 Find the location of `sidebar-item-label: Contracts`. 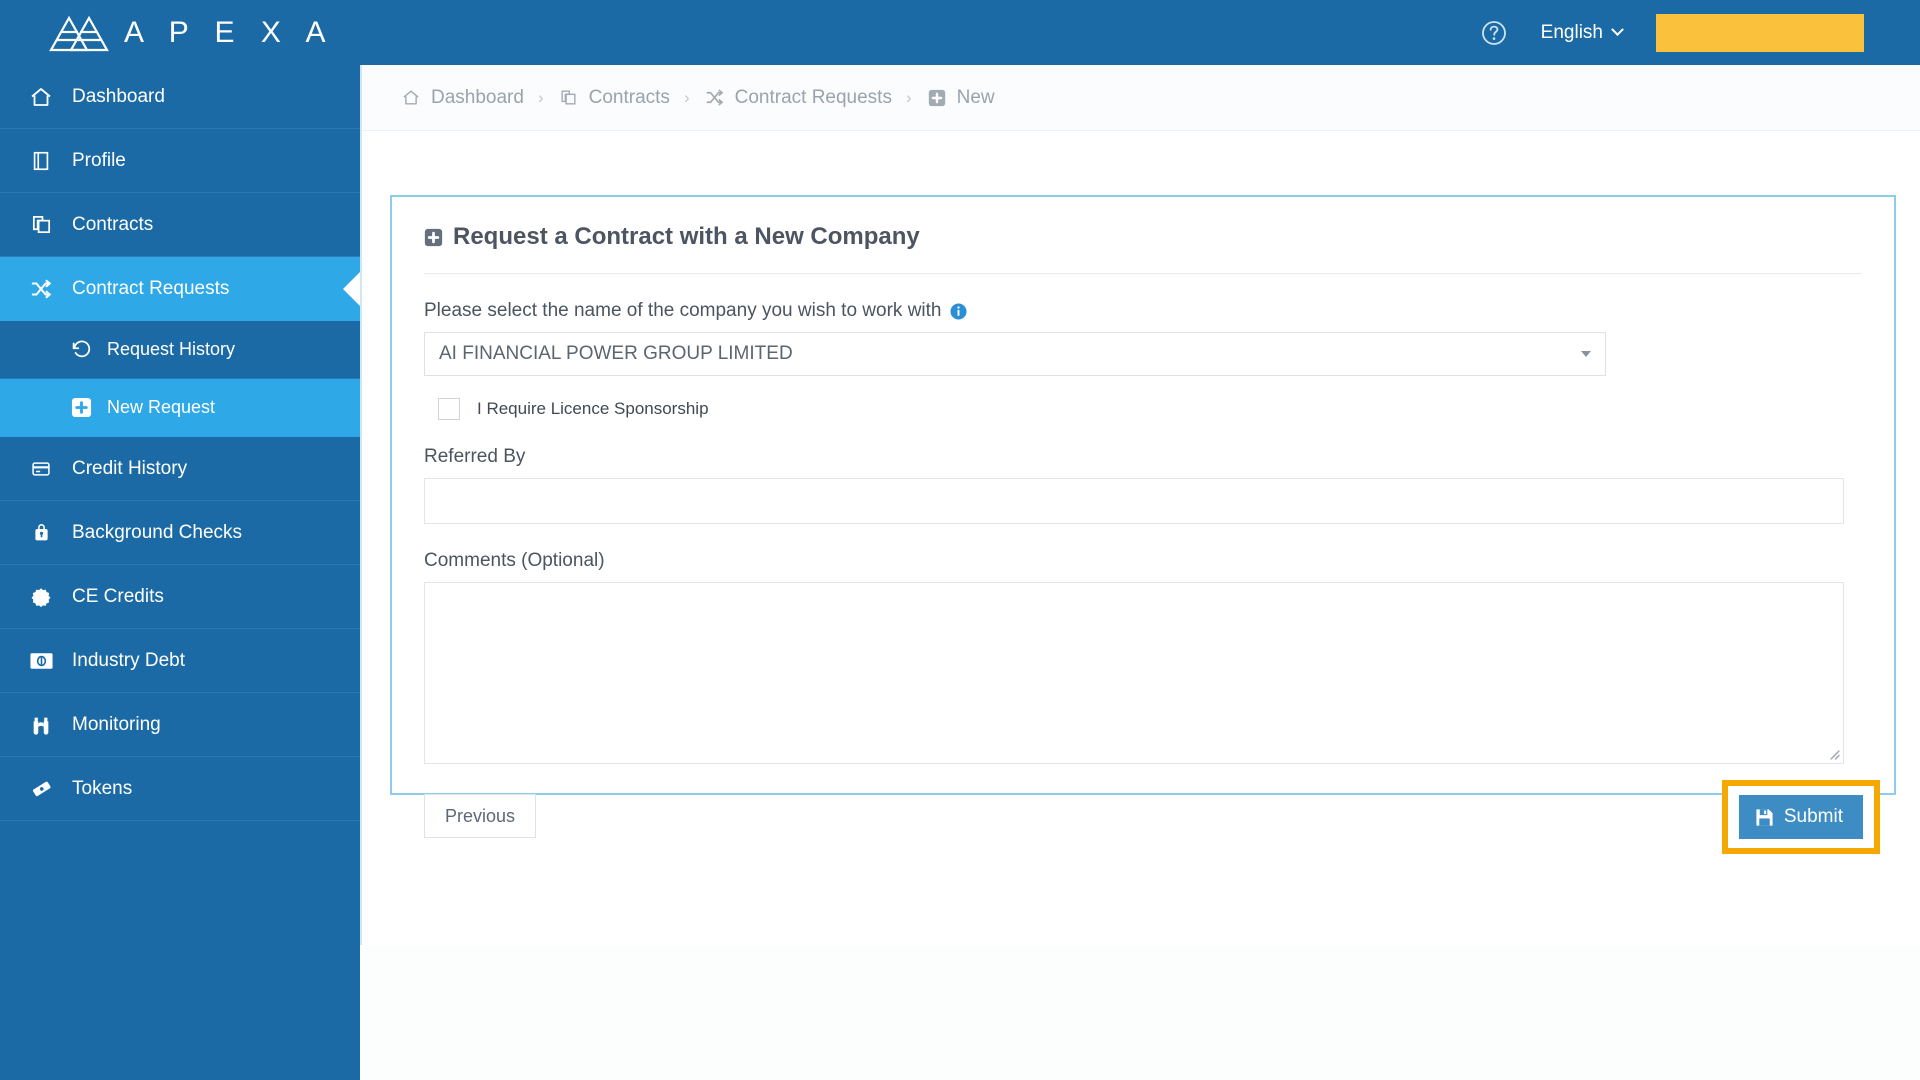

sidebar-item-label: Contracts is located at coordinates (113, 224).